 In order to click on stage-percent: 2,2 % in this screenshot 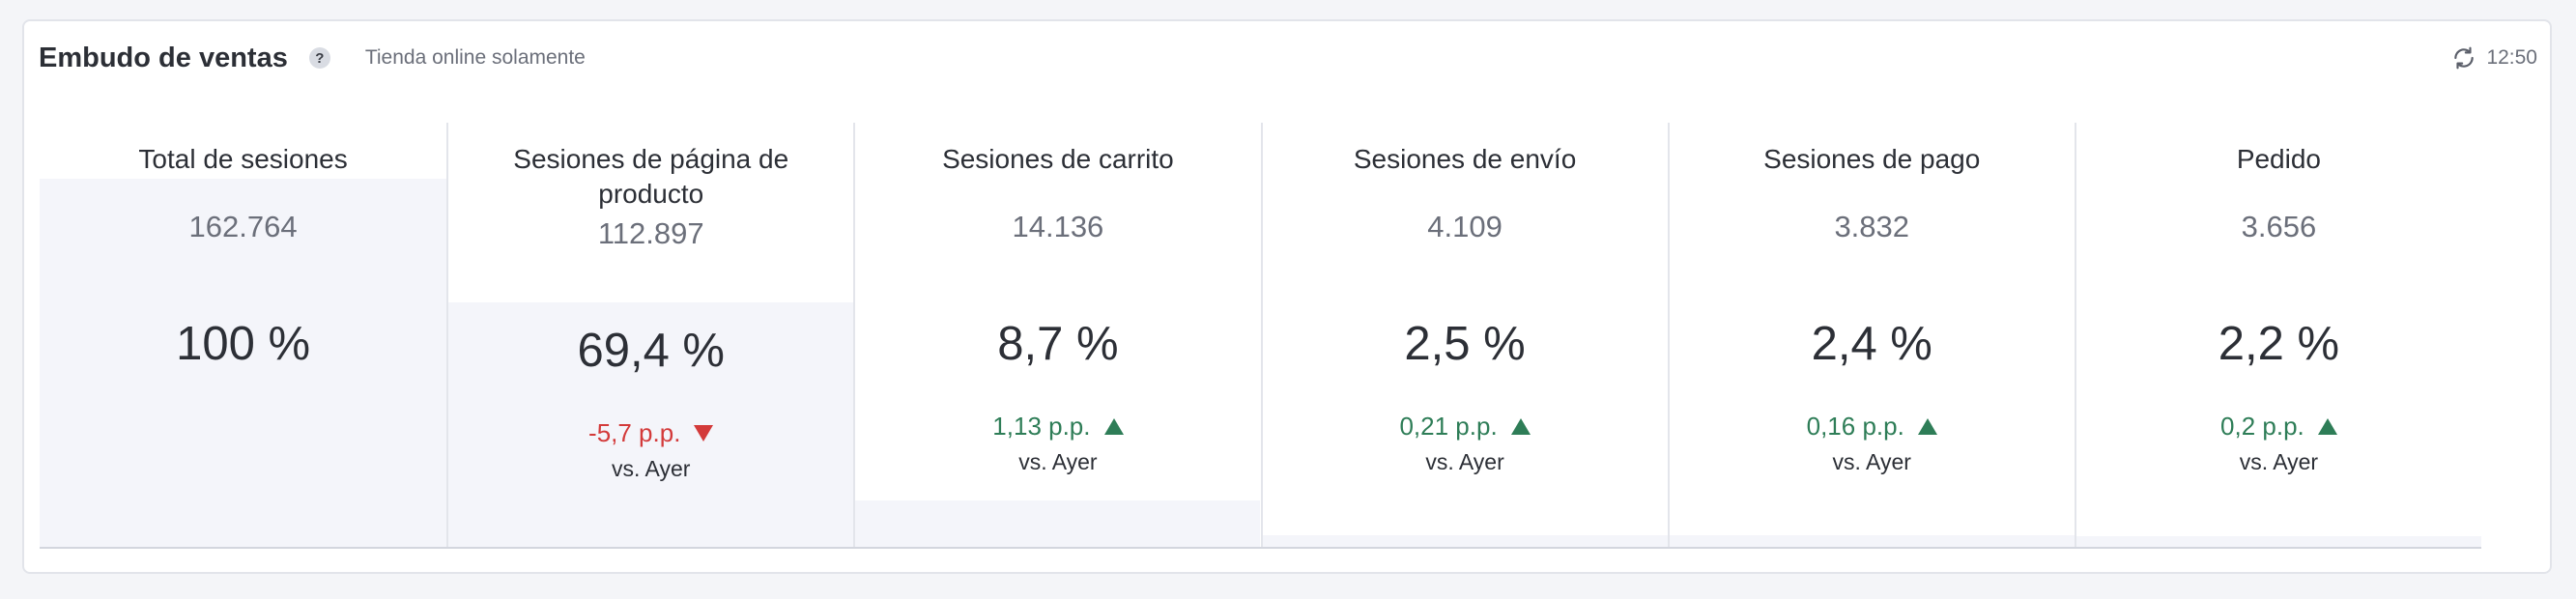, I will do `click(2279, 344)`.